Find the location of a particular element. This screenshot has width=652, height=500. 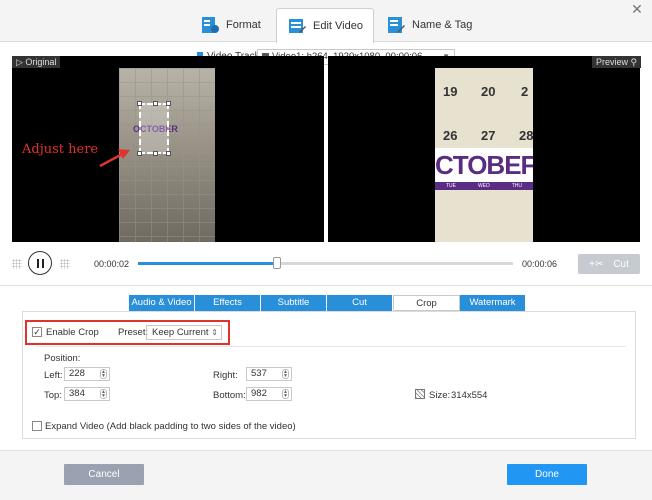

progress-fill is located at coordinates (207, 263).